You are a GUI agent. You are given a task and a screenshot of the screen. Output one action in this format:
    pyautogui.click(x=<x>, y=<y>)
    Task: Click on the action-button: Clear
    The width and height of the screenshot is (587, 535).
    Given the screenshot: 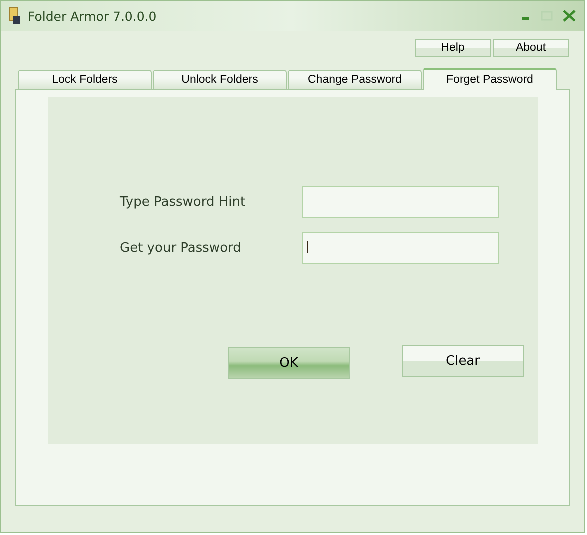 What is the action you would take?
    pyautogui.click(x=463, y=361)
    